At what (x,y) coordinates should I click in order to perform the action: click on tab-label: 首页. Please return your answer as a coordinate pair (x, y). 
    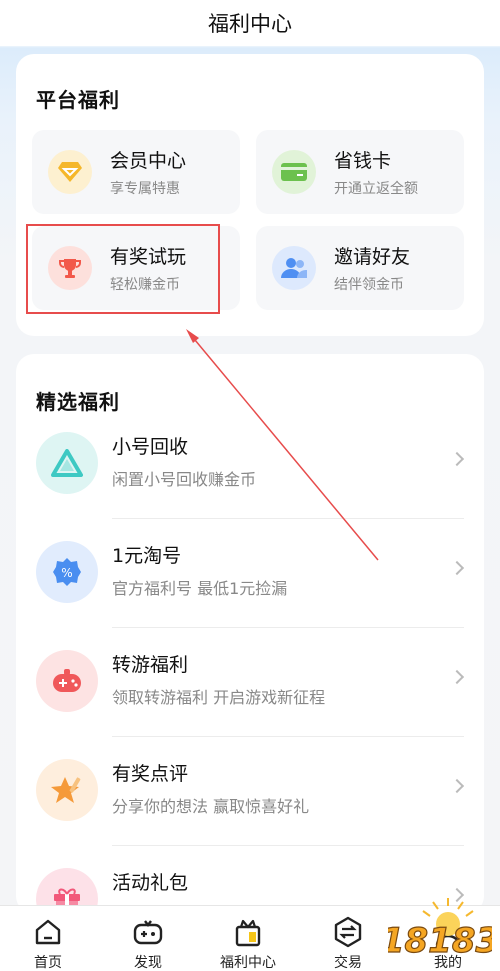
    Looking at the image, I should click on (48, 963).